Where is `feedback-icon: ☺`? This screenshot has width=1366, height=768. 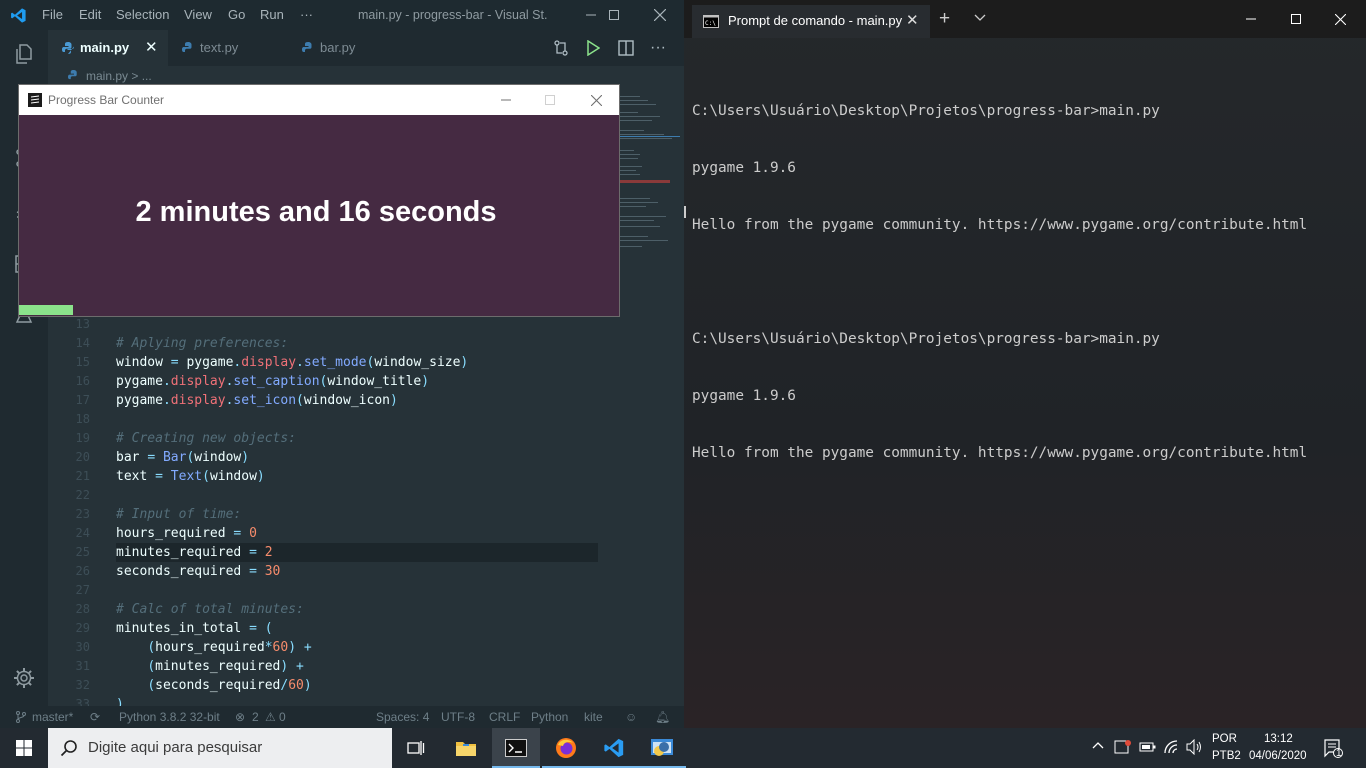 feedback-icon: ☺ is located at coordinates (631, 717).